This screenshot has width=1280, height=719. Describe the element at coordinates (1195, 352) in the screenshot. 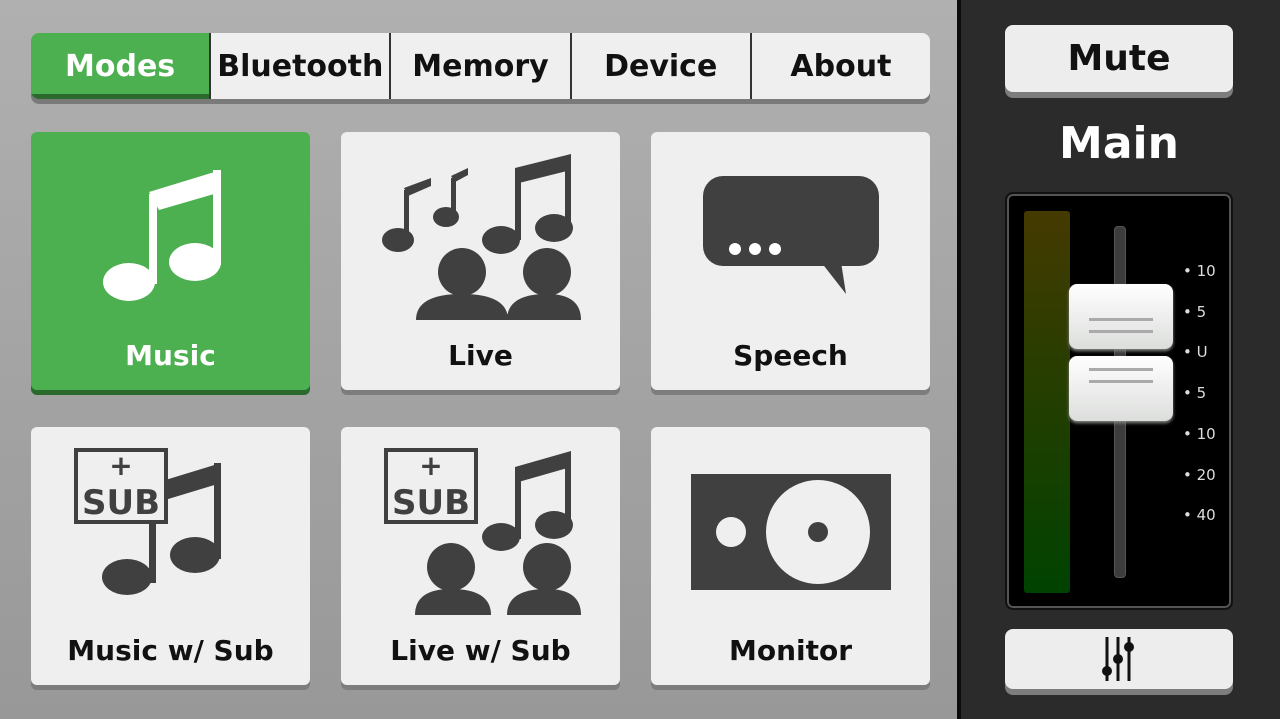

I see `fader-scale-label: • U` at that location.